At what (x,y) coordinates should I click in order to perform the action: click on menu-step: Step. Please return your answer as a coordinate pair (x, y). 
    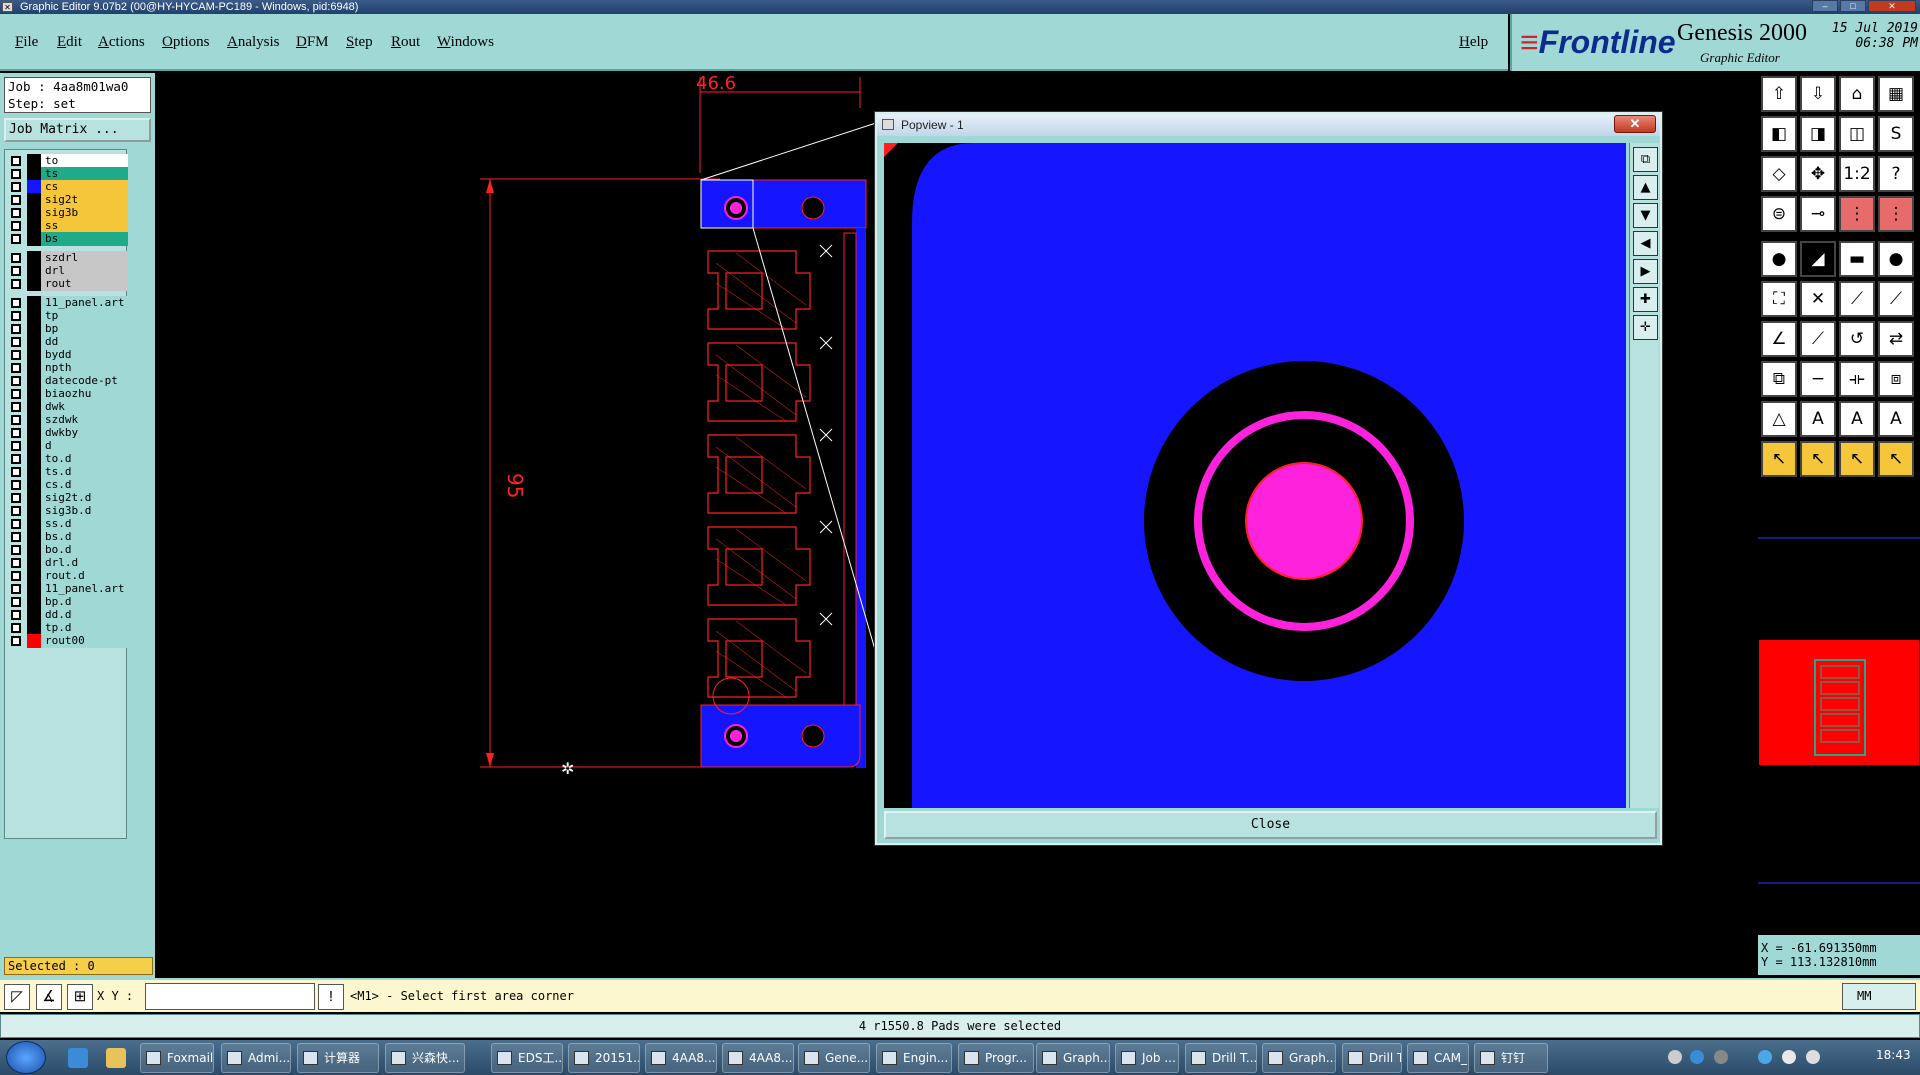
    Looking at the image, I should click on (359, 42).